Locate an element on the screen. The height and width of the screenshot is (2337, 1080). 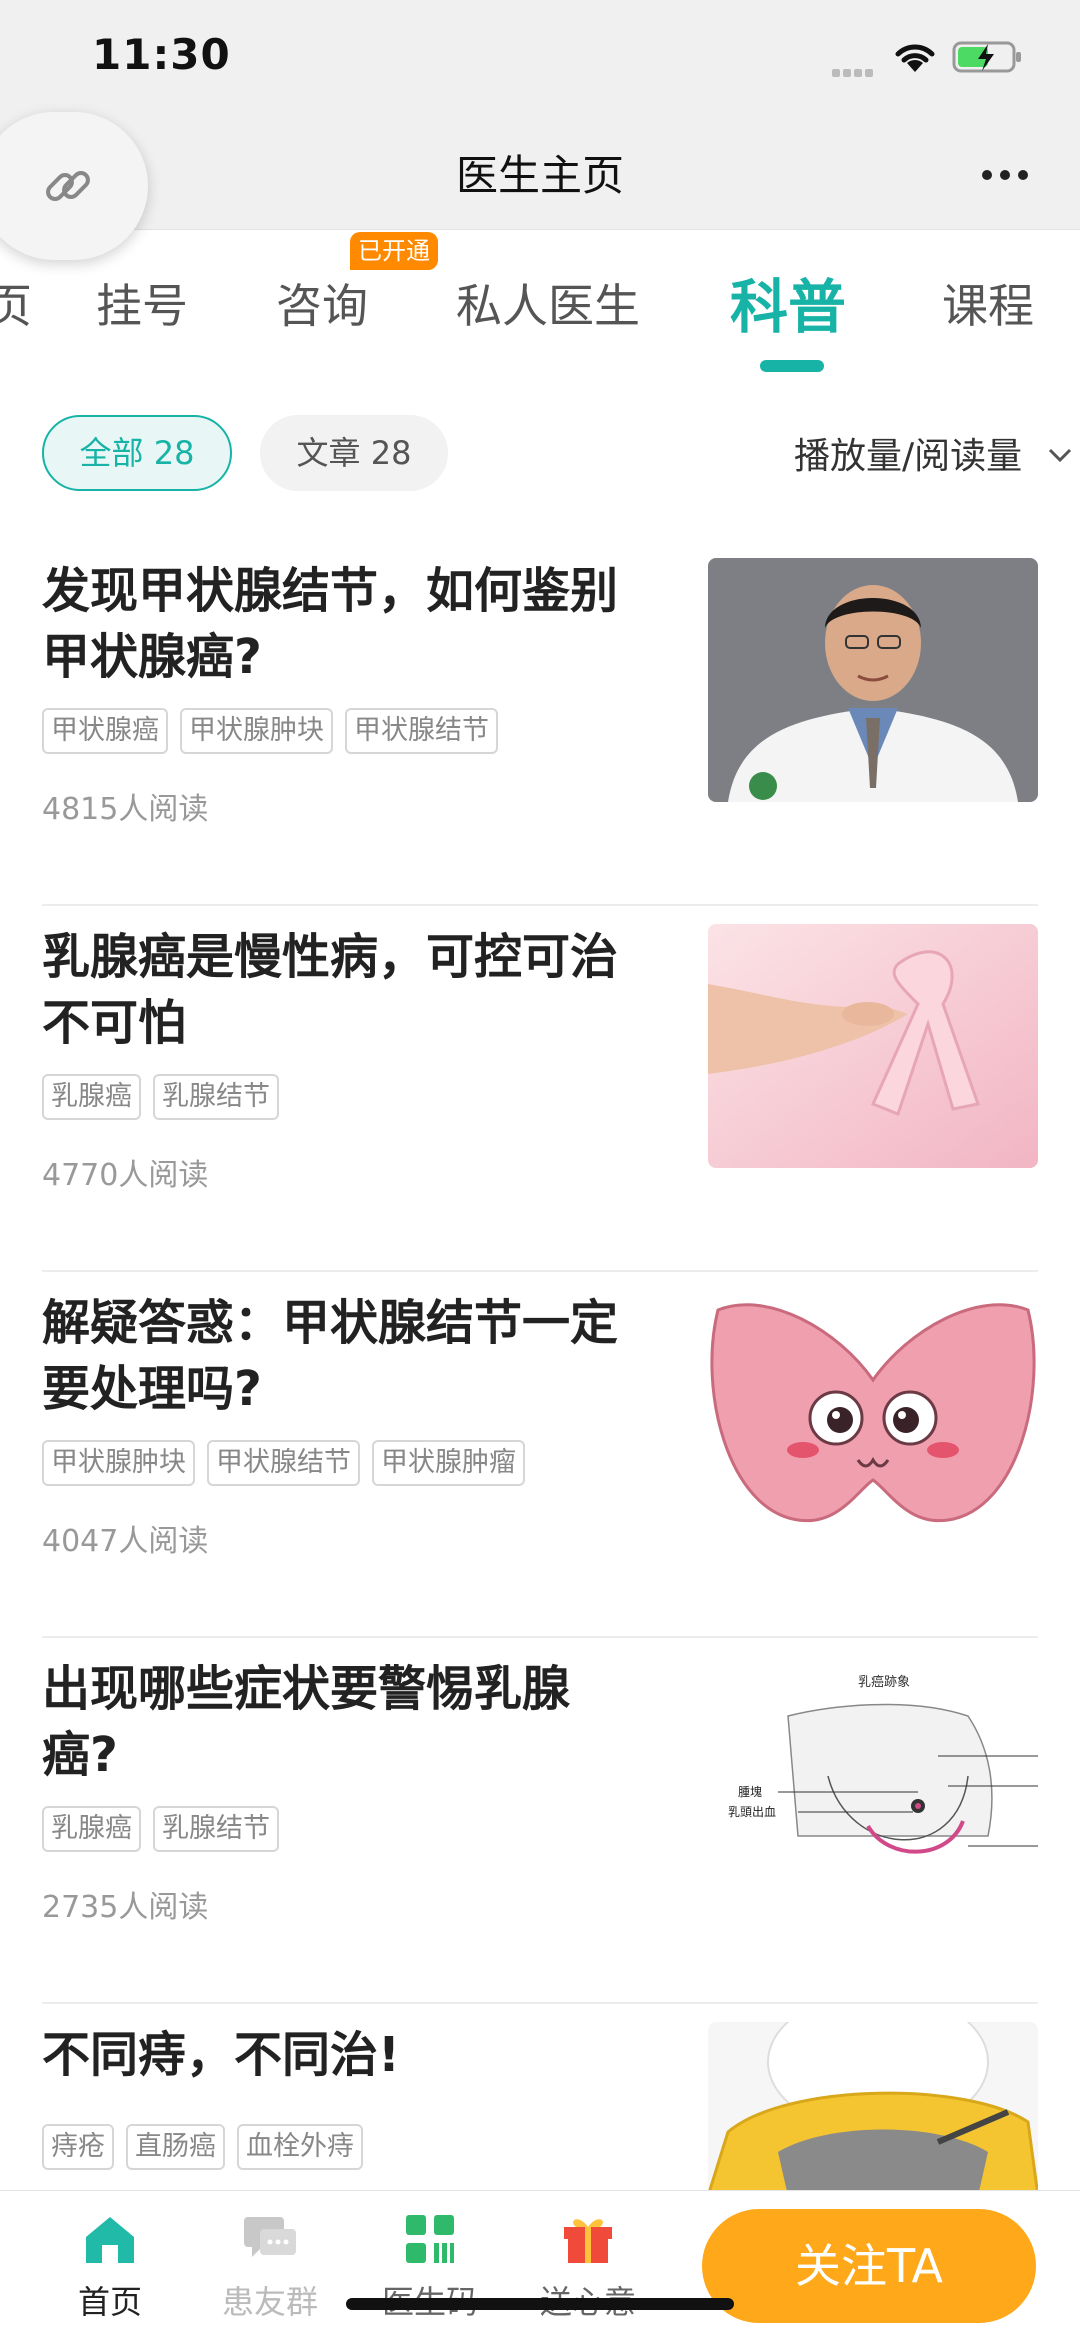
tag: 直肠癌 is located at coordinates (175, 2147).